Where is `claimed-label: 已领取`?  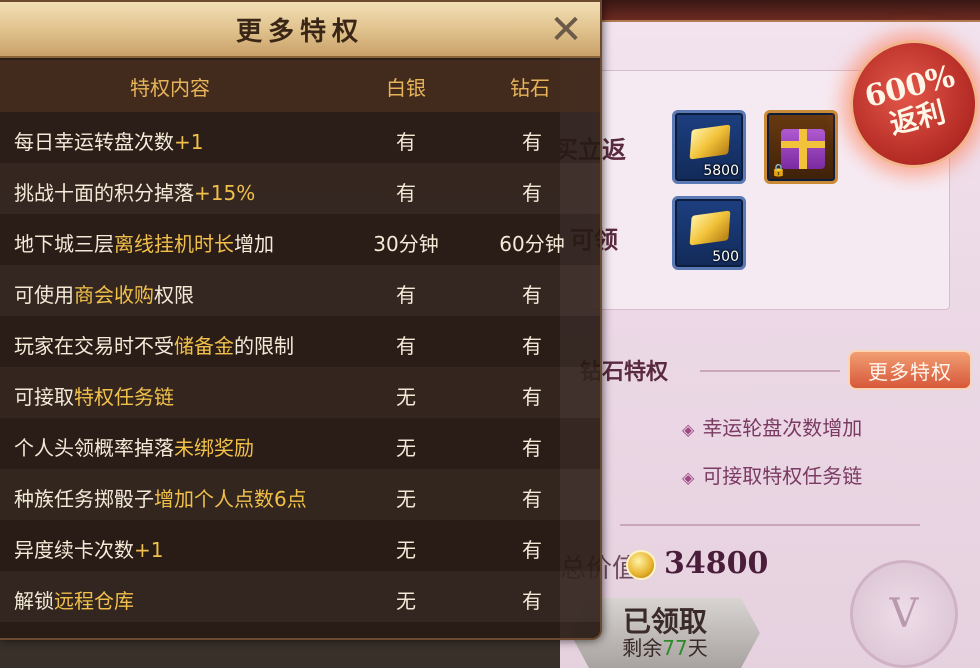 claimed-label: 已领取 is located at coordinates (664, 621).